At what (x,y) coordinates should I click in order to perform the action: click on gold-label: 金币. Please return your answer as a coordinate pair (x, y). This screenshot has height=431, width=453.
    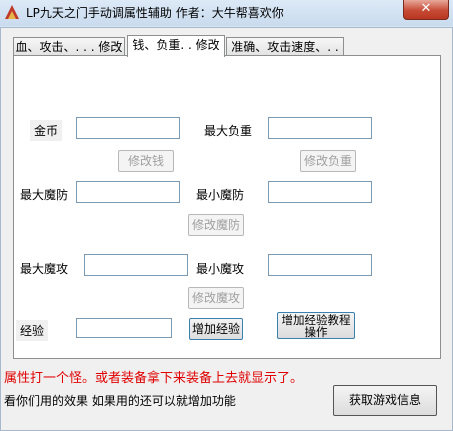
    Looking at the image, I should click on (46, 130).